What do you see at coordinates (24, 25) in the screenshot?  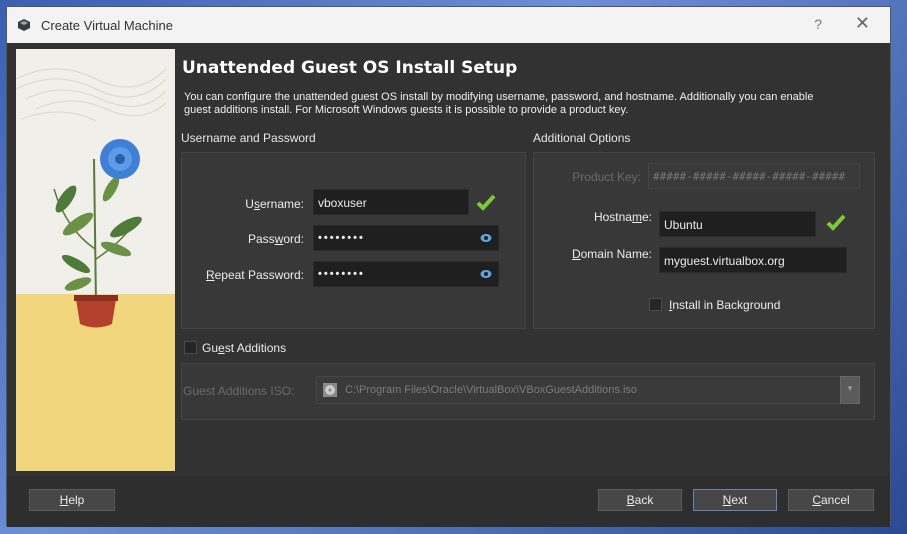 I see `virtualbox-app-icon` at bounding box center [24, 25].